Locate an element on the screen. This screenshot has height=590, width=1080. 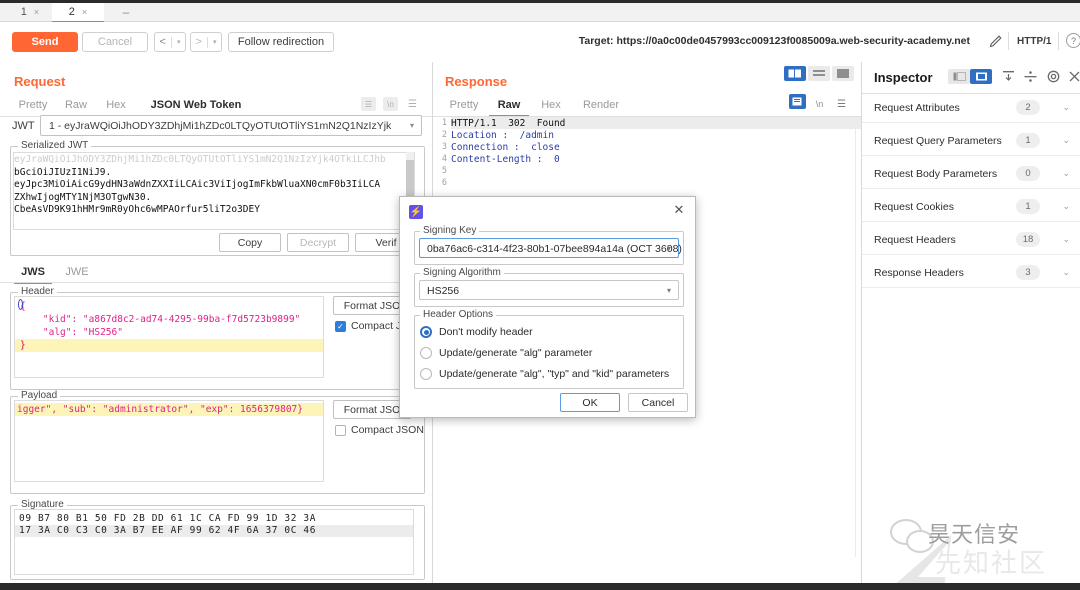
tab-request-hex: Hex is located at coordinates (116, 105).